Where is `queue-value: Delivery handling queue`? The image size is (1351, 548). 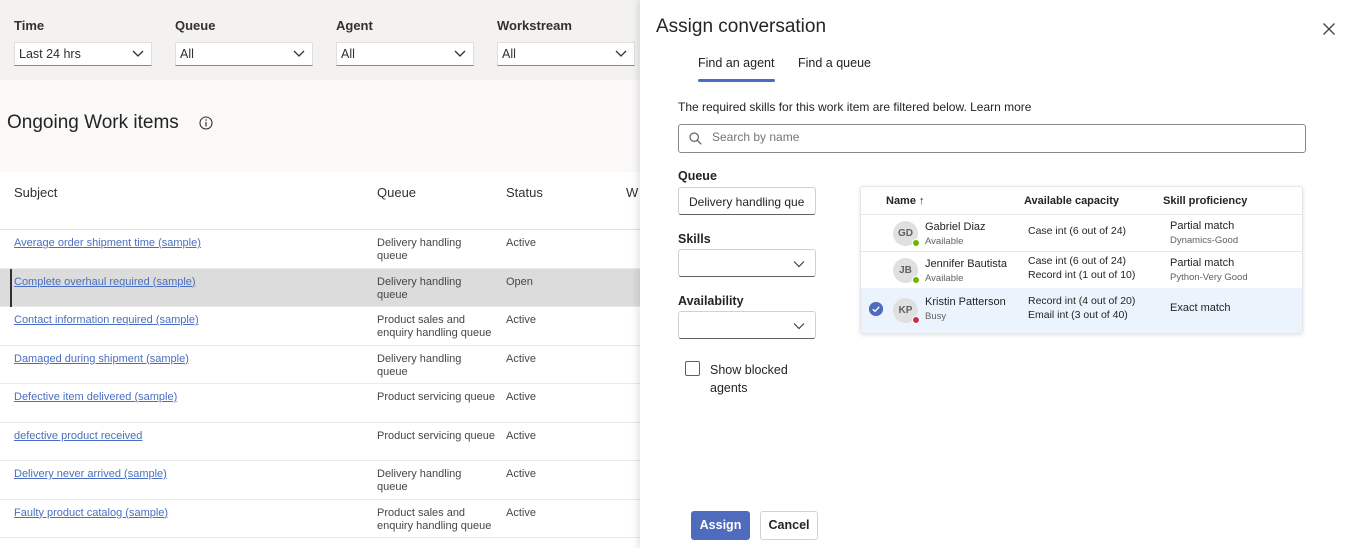
queue-value: Delivery handling queue is located at coordinates (747, 202).